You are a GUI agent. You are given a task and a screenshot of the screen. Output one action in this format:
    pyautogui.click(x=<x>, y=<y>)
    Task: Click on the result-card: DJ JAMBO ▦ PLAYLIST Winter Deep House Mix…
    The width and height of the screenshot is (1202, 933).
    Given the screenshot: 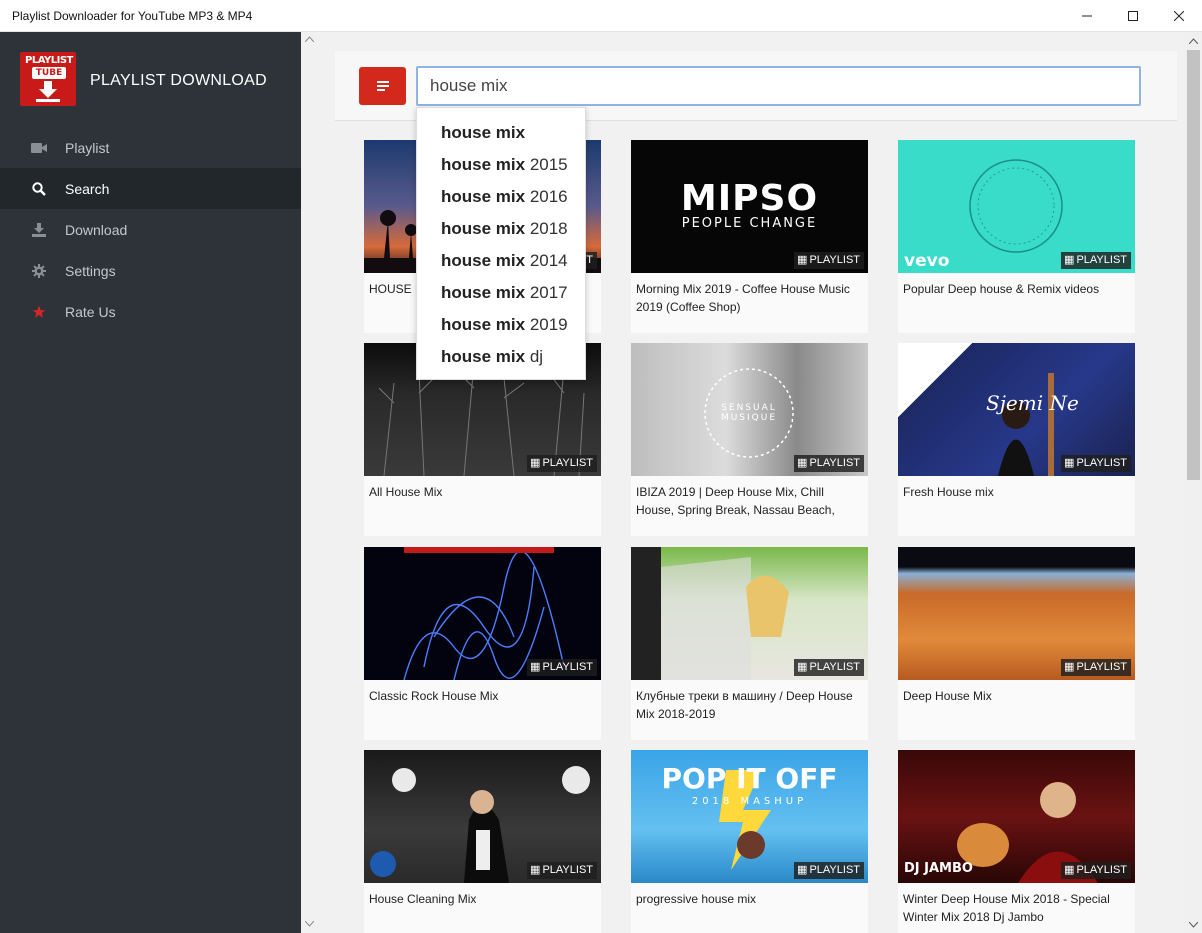 What is the action you would take?
    pyautogui.click(x=1016, y=841)
    